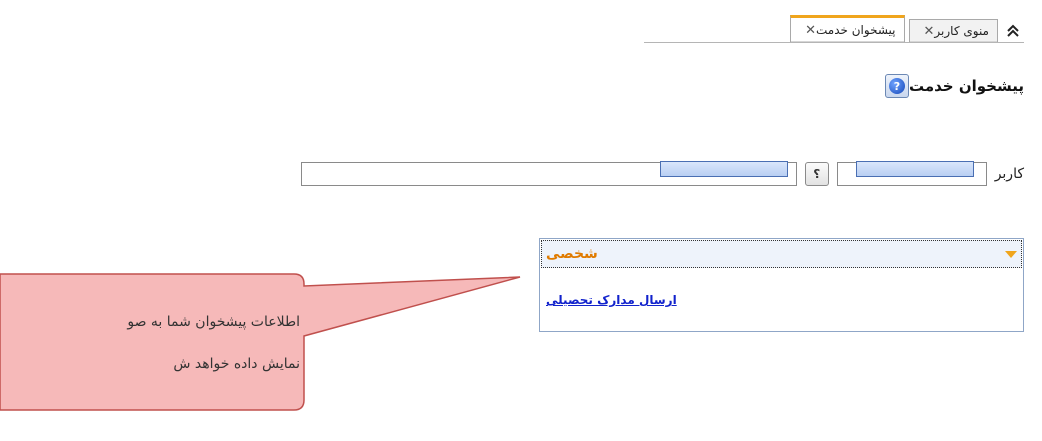  What do you see at coordinates (1013, 30) in the screenshot?
I see `collapse-up-icon` at bounding box center [1013, 30].